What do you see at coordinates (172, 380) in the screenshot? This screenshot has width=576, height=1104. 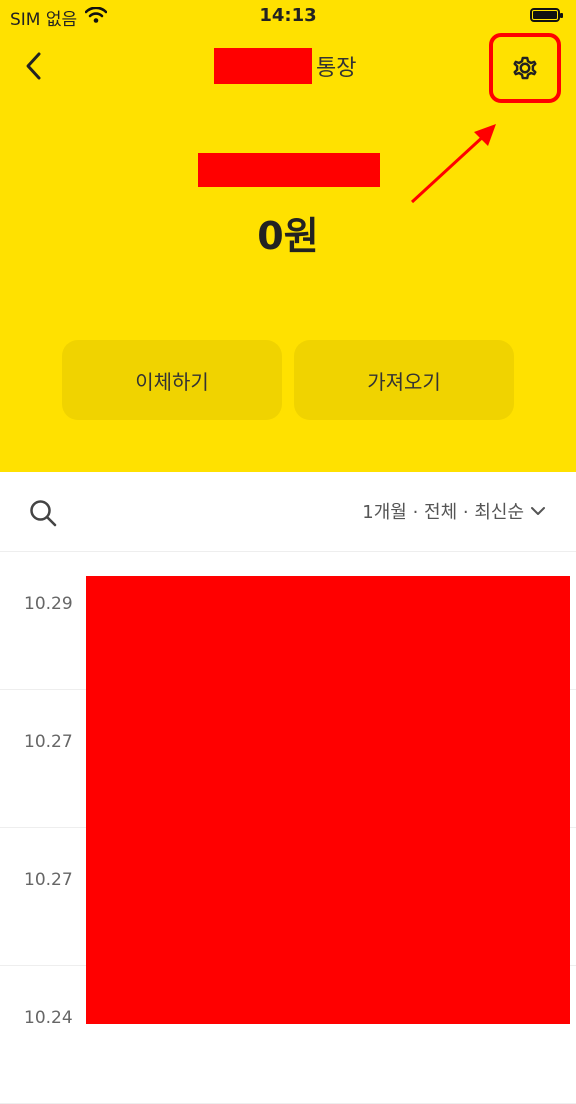 I see `transfer-button: 이체하기` at bounding box center [172, 380].